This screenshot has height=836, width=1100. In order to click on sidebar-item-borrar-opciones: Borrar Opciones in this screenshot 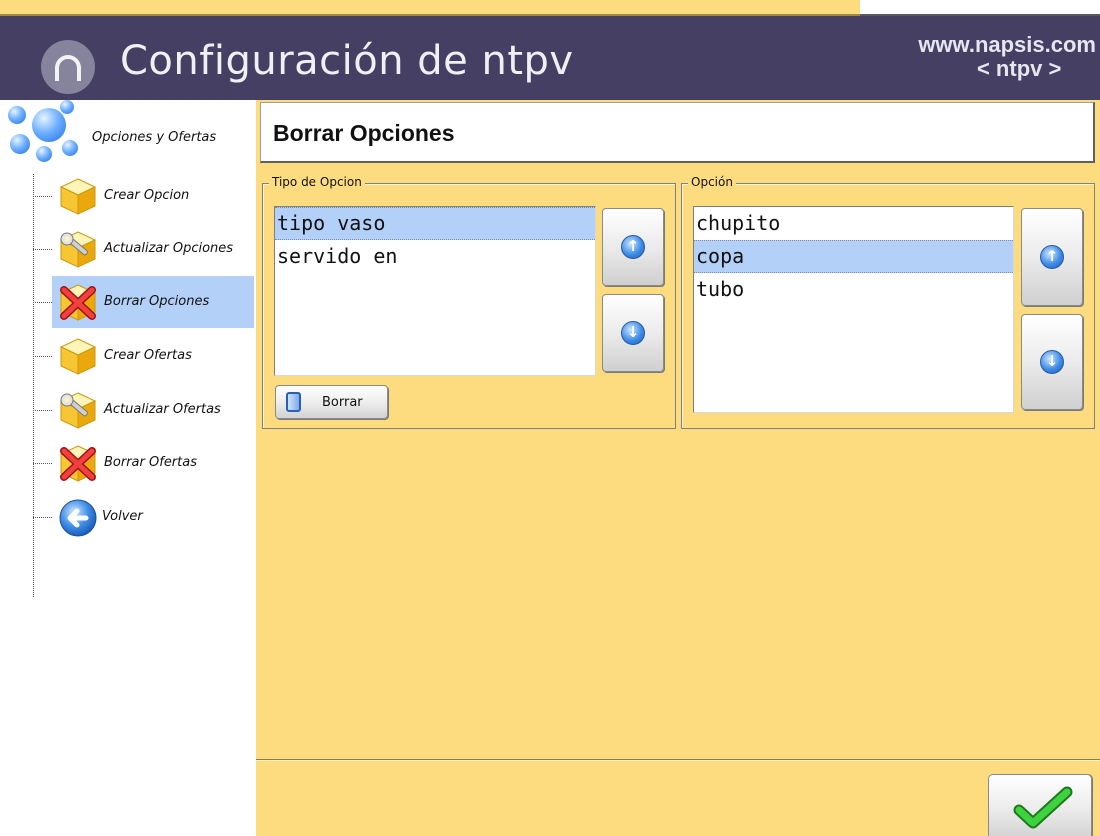, I will do `click(143, 302)`.